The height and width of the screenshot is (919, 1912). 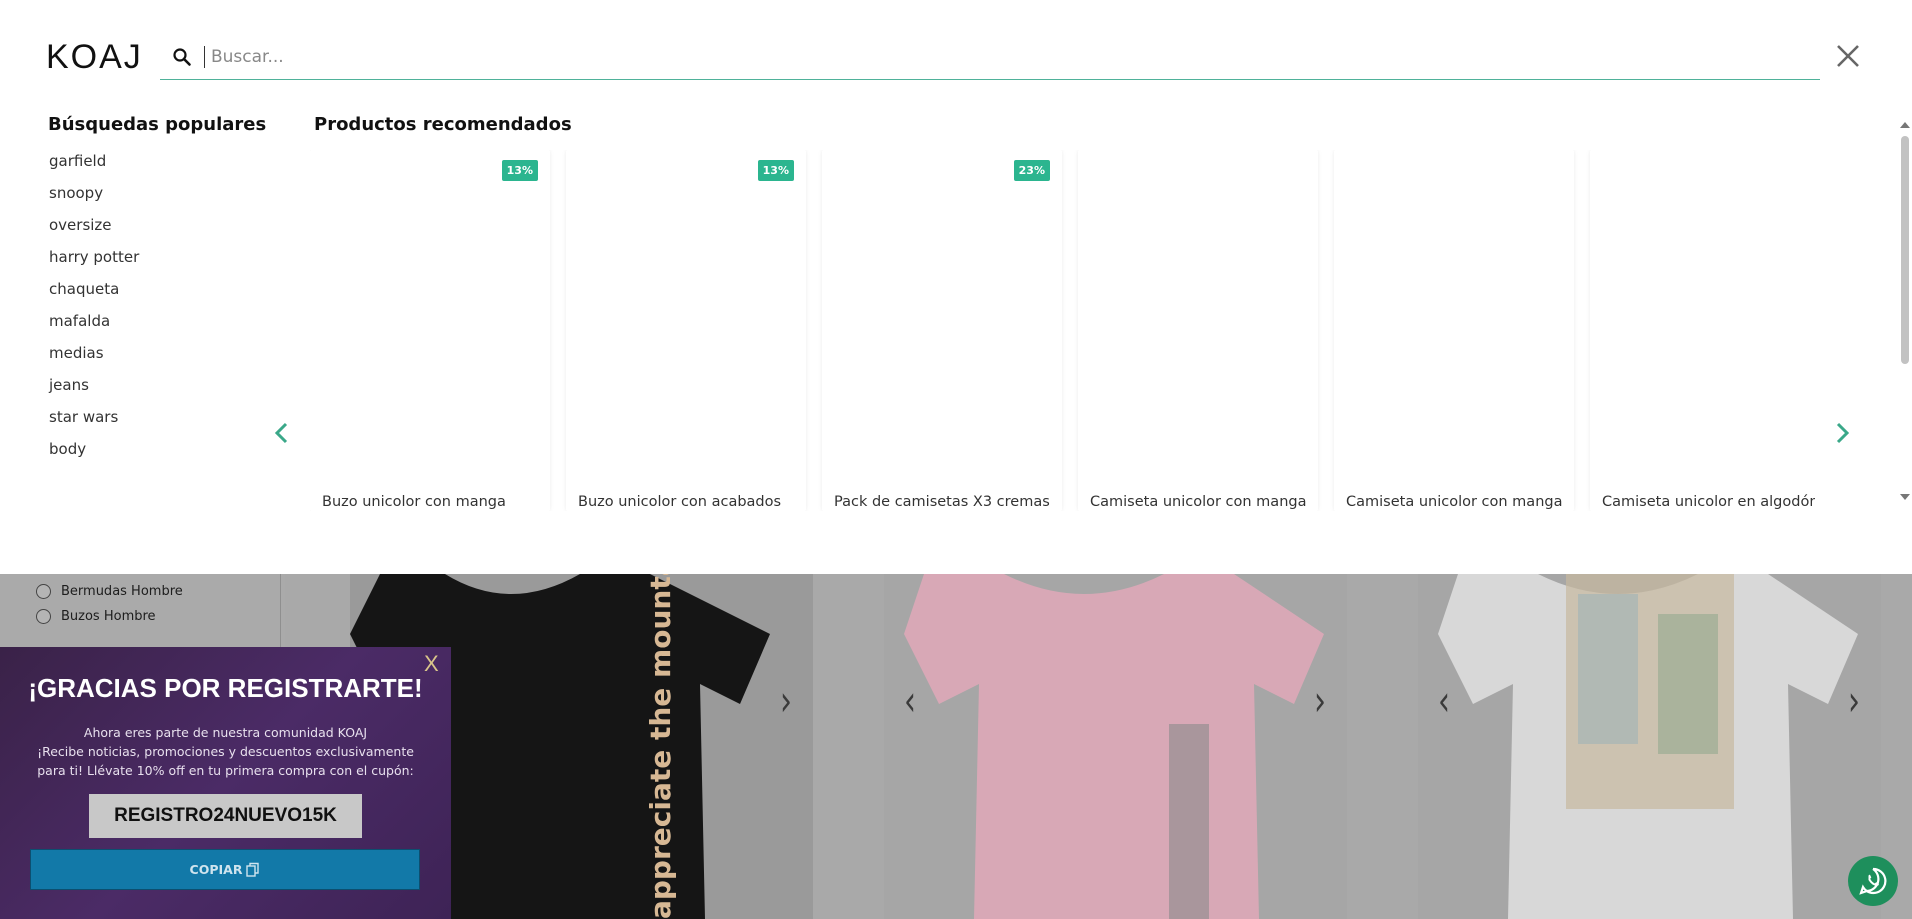 I want to click on popular-search-medias: medias, so click(x=94, y=360).